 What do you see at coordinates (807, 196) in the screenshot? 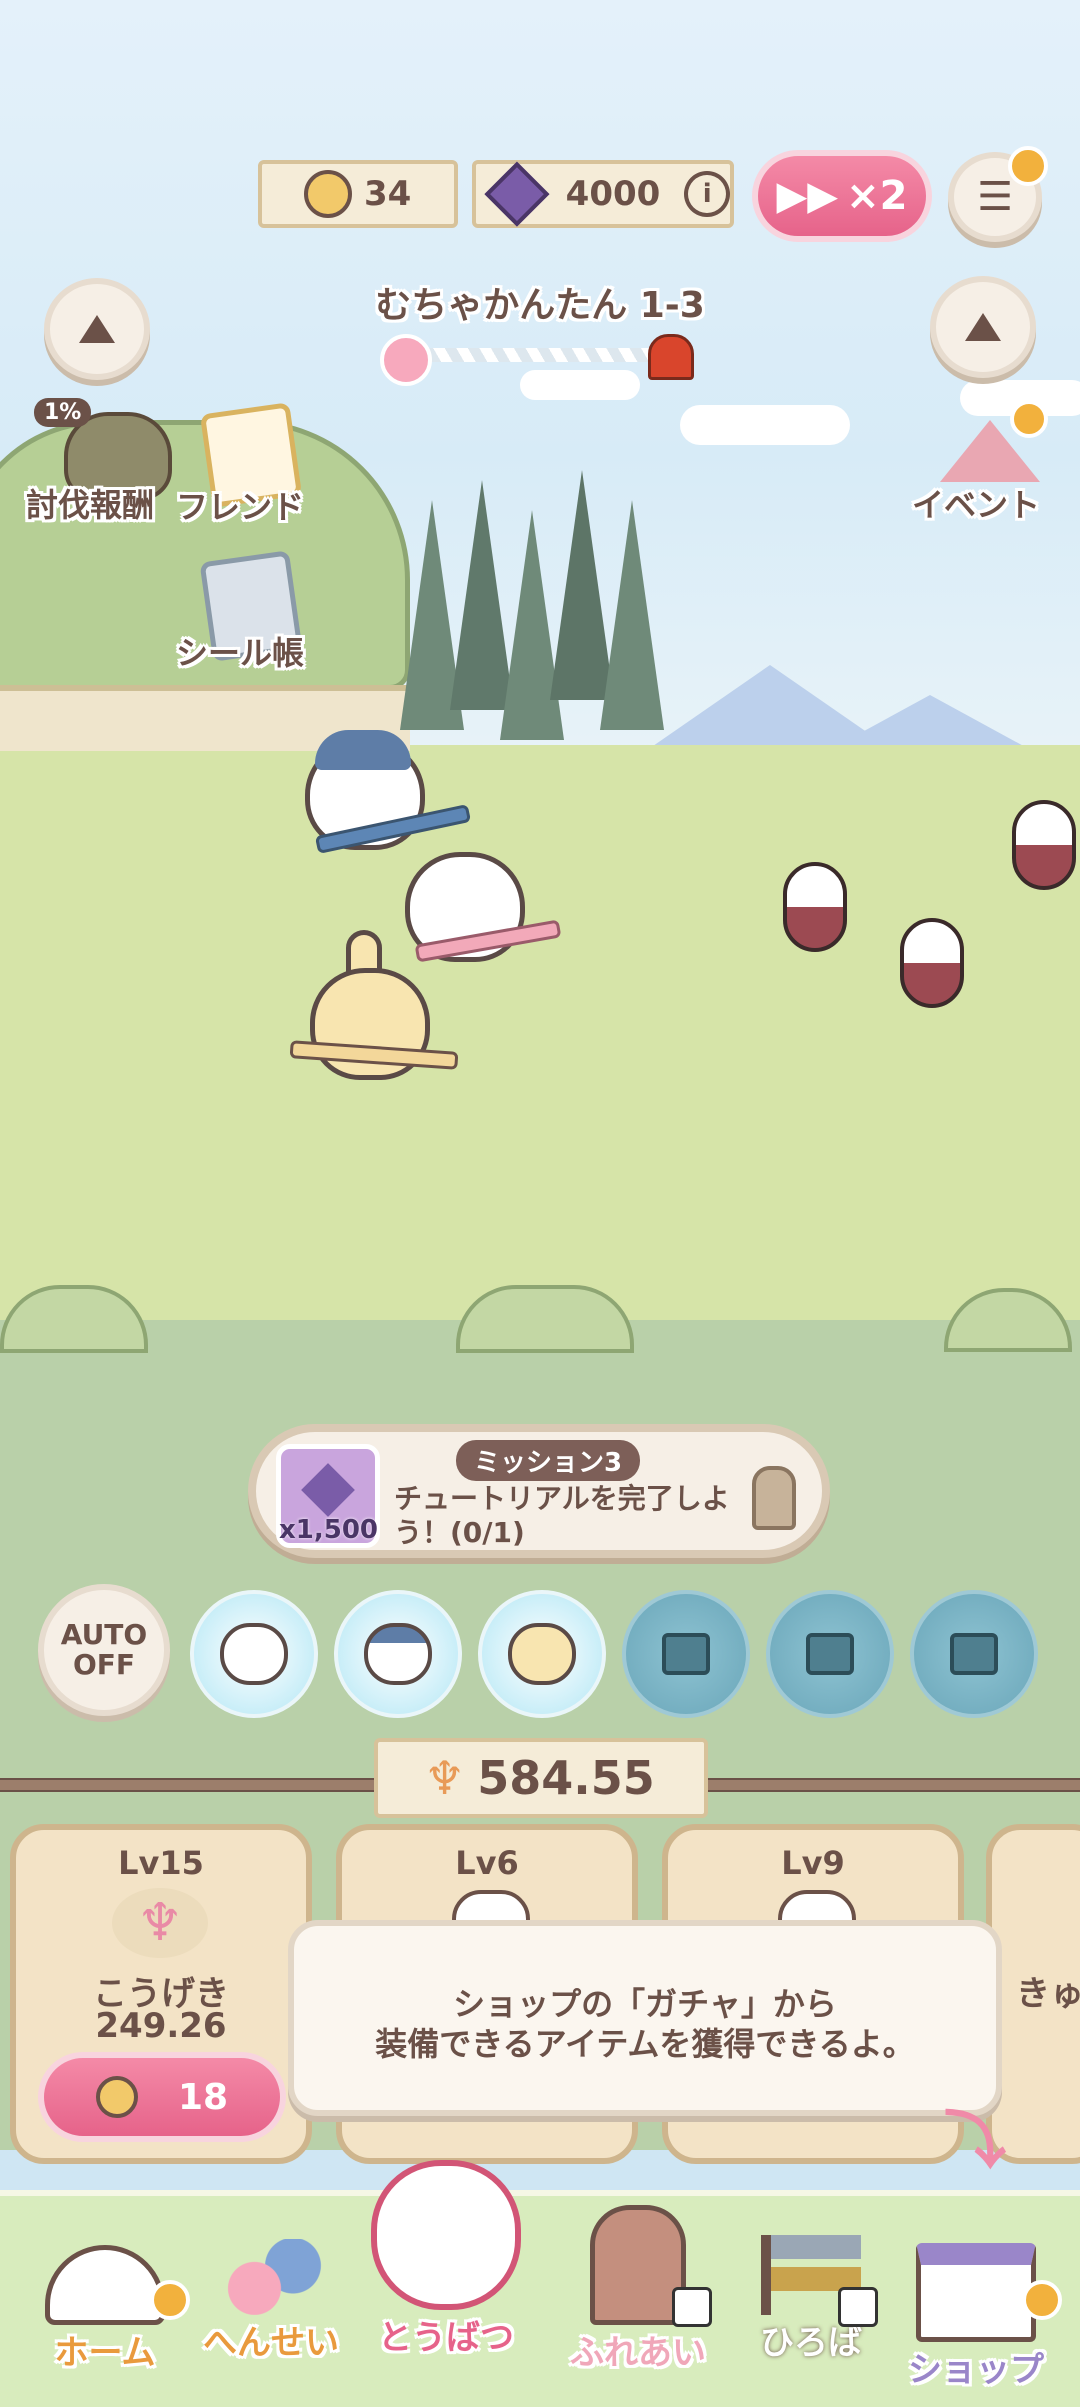
I see `fast-forward-icon: ▶▶` at bounding box center [807, 196].